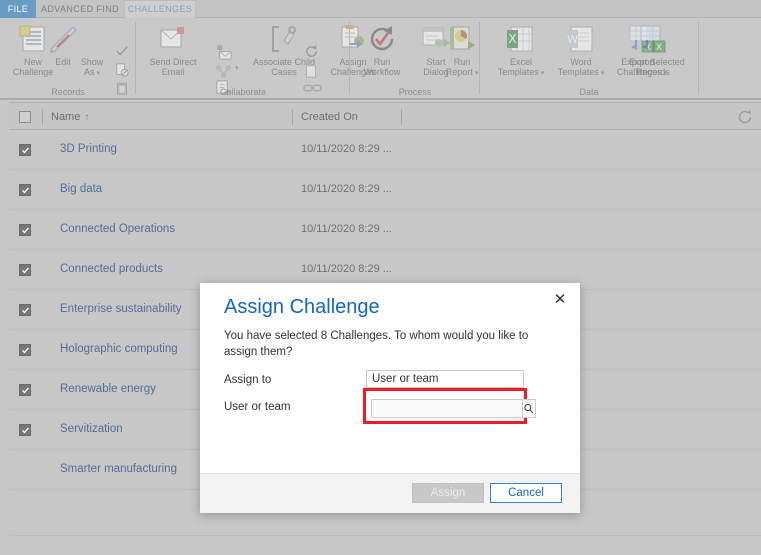 The height and width of the screenshot is (555, 761). I want to click on assign-to-label: Assign to, so click(248, 380).